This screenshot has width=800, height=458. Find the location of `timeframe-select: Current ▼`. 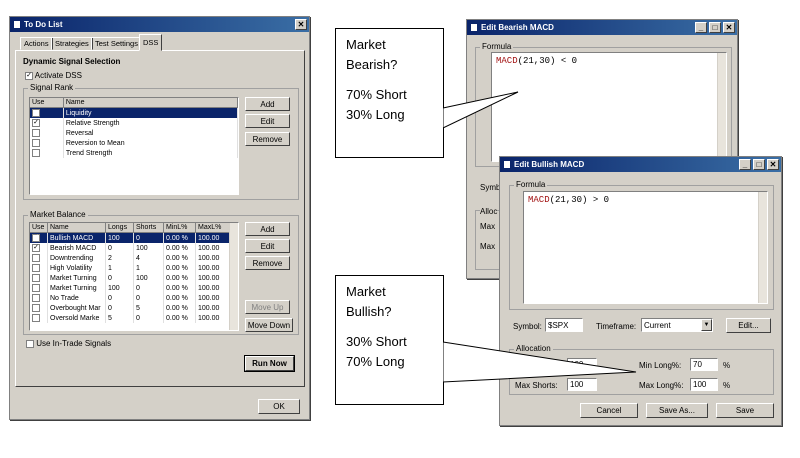

timeframe-select: Current ▼ is located at coordinates (677, 325).